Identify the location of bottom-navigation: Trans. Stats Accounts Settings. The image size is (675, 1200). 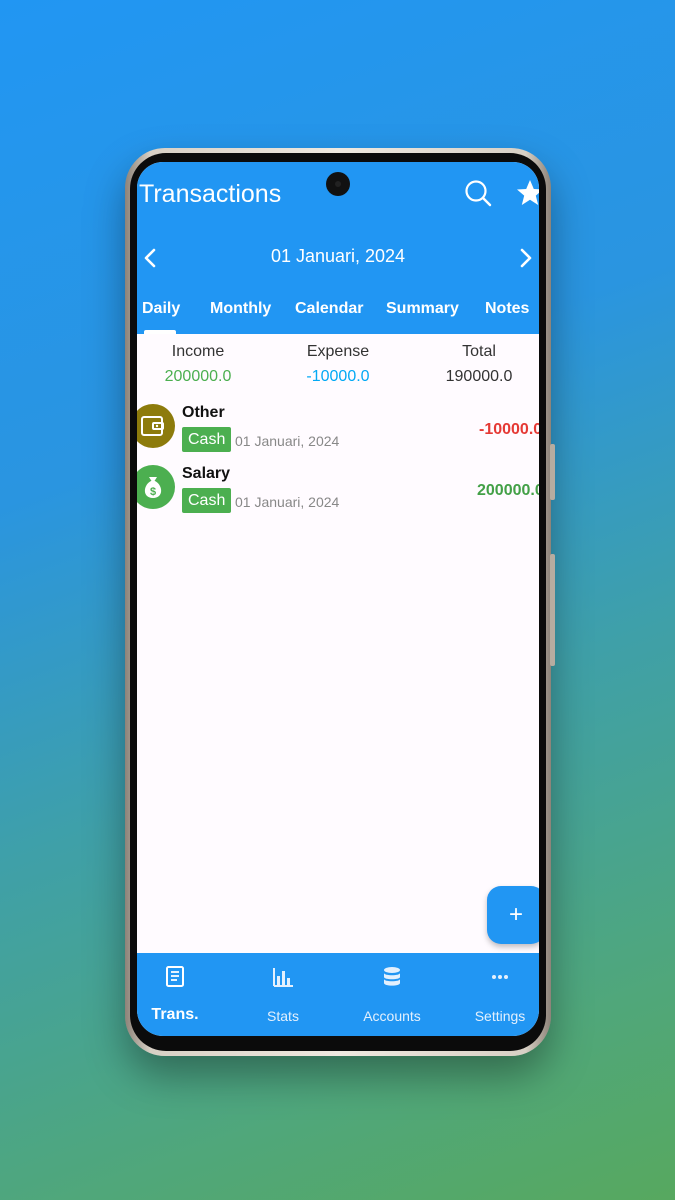
(338, 994).